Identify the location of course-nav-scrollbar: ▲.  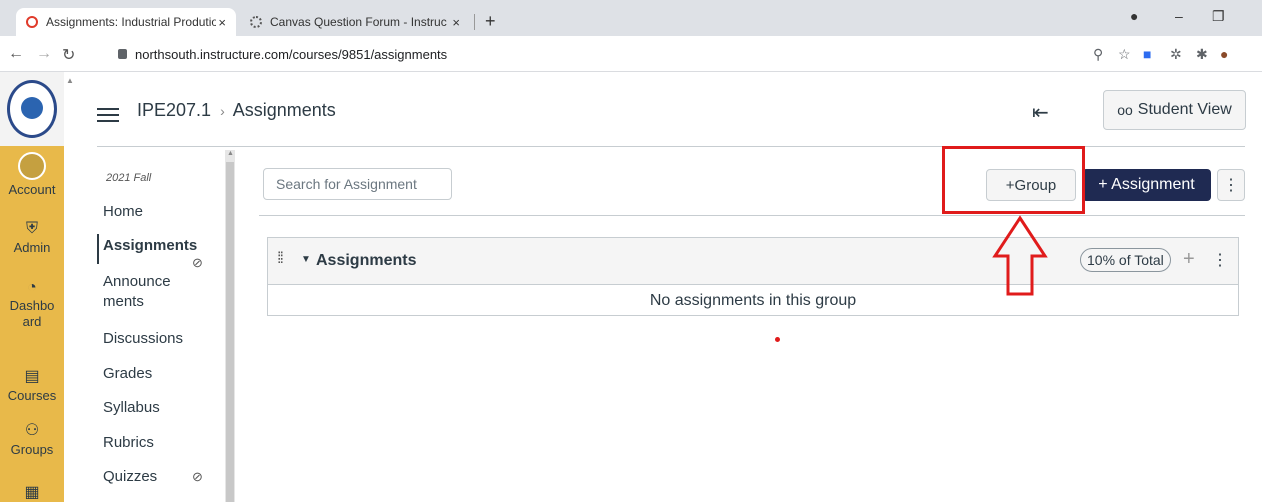
(230, 326).